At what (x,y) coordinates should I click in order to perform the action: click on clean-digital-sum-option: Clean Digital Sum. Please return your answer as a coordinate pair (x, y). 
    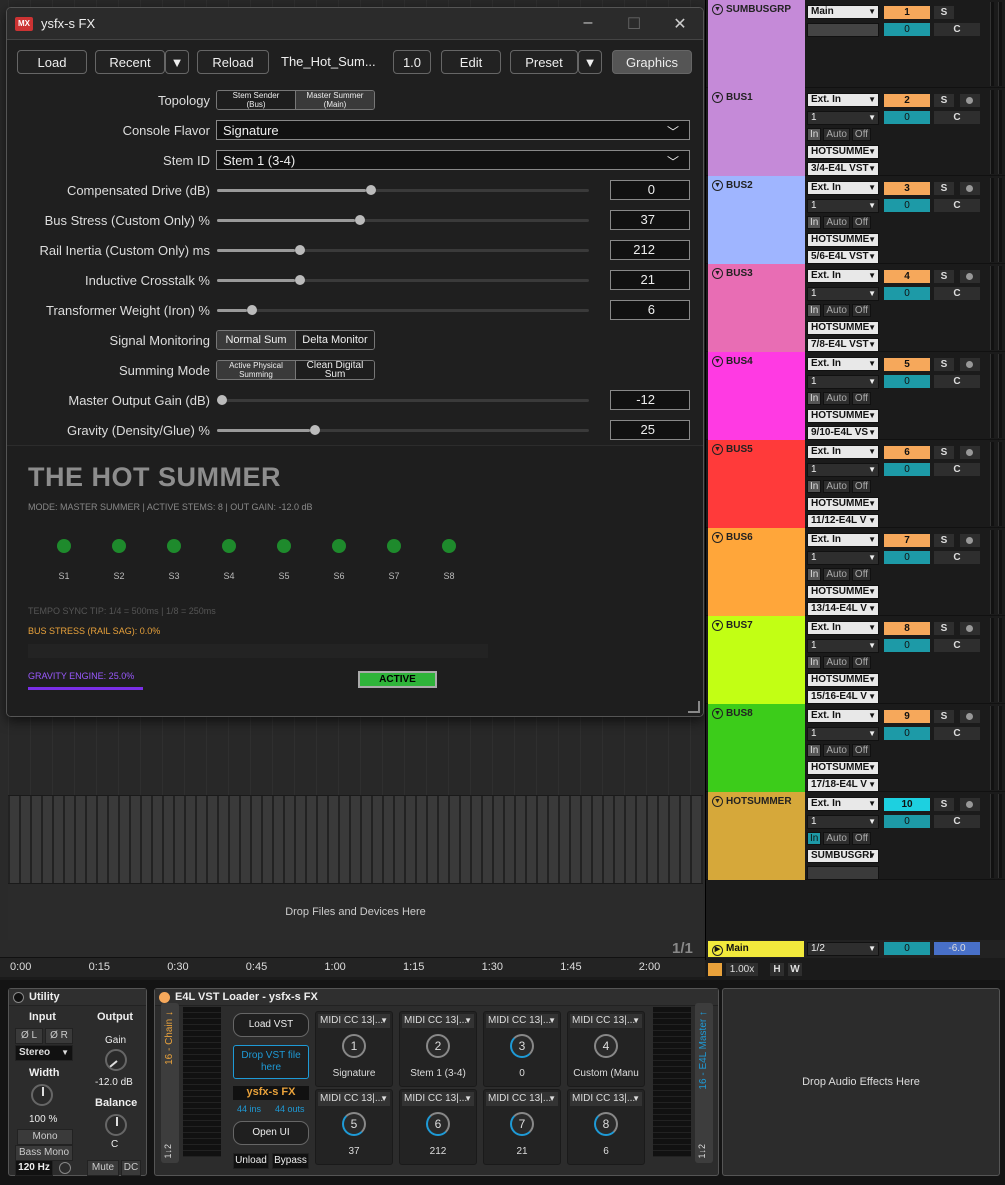
    Looking at the image, I should click on (335, 370).